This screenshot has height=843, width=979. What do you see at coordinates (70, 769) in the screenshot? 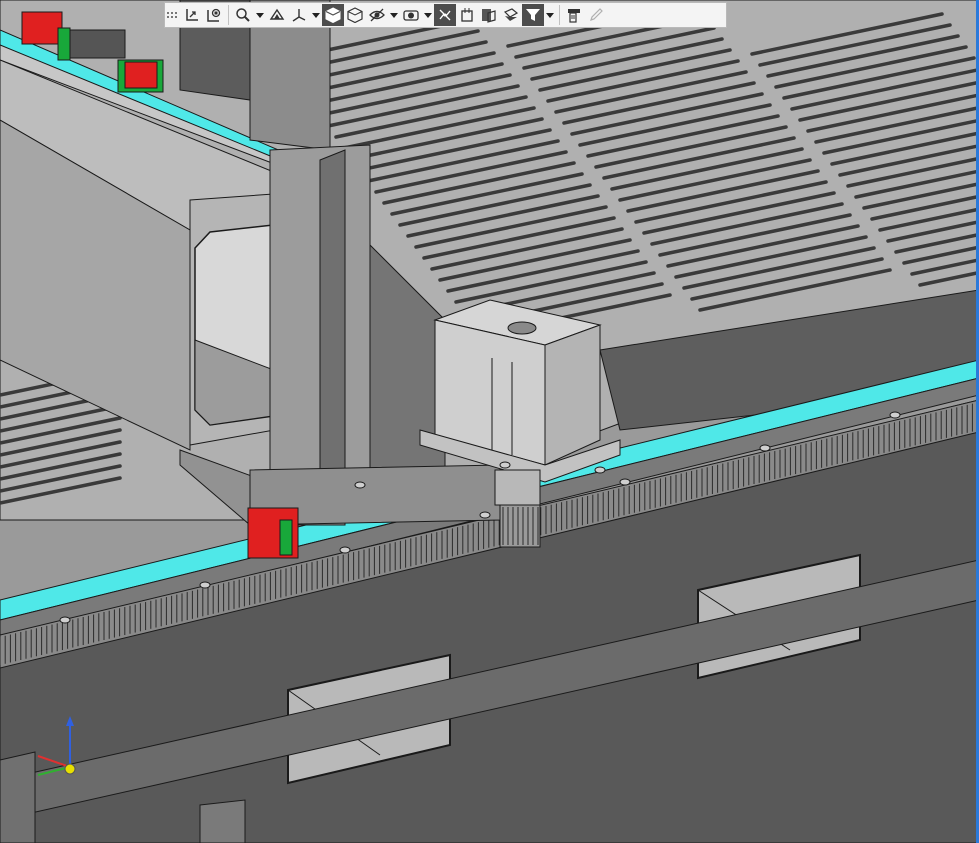
I see `triad-origin` at bounding box center [70, 769].